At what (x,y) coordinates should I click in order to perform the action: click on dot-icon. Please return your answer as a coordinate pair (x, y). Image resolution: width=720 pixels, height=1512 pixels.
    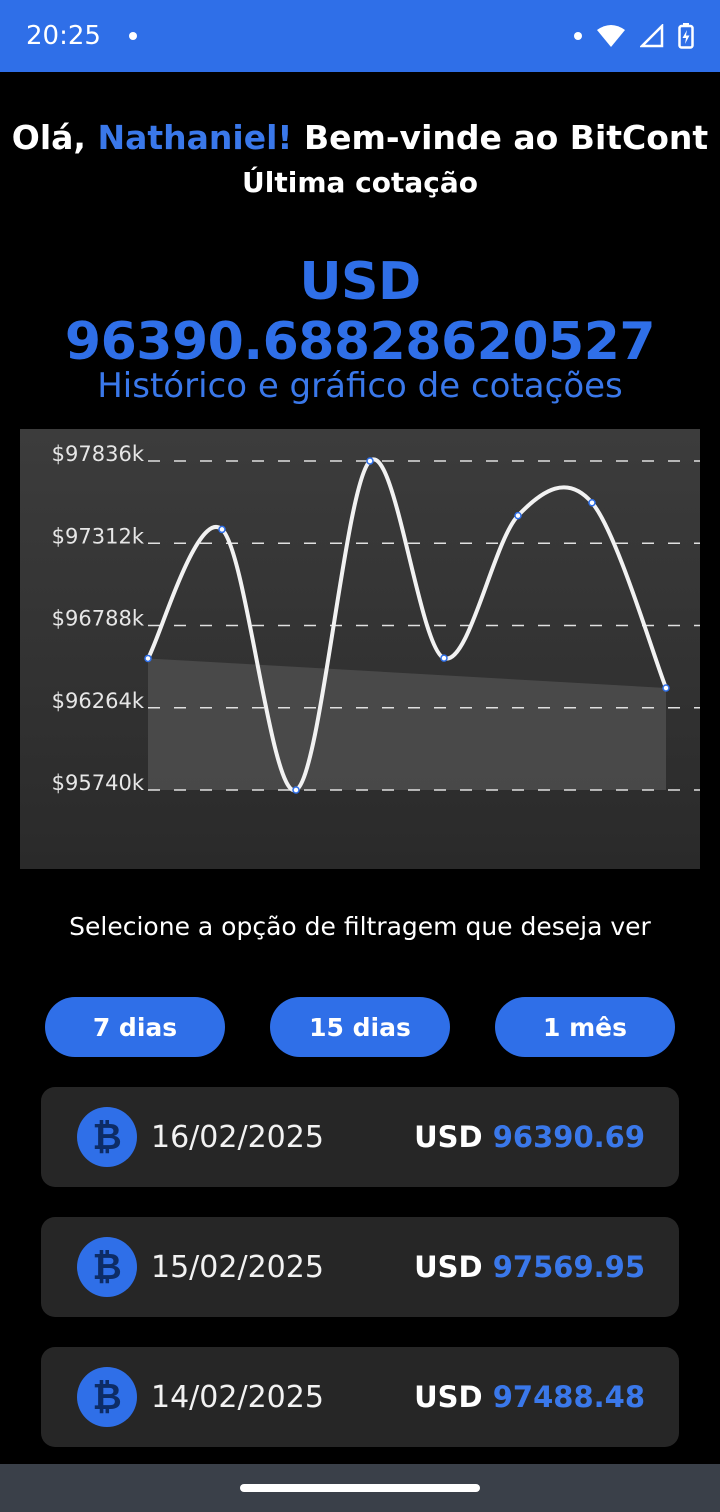
    Looking at the image, I should click on (578, 36).